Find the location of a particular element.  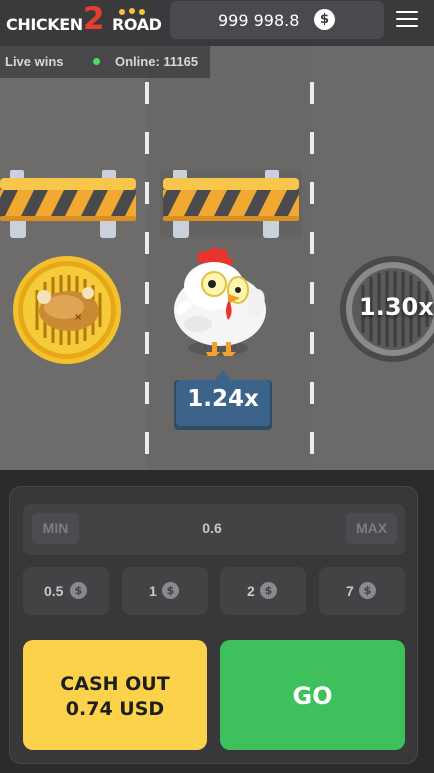

chip-value: 0.5 is located at coordinates (54, 591).